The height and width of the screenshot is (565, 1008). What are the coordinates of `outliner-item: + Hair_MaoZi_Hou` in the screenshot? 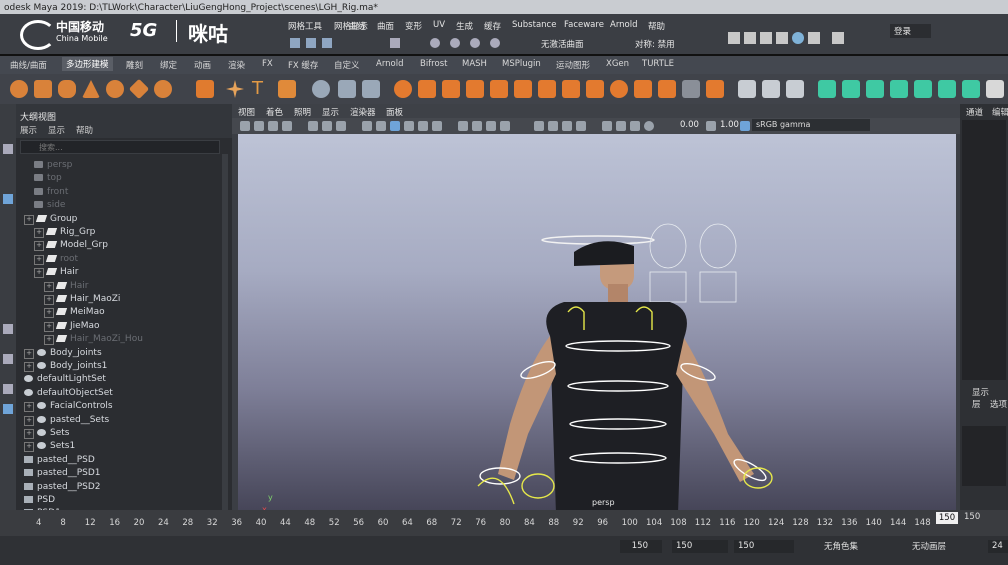 It's located at (93, 340).